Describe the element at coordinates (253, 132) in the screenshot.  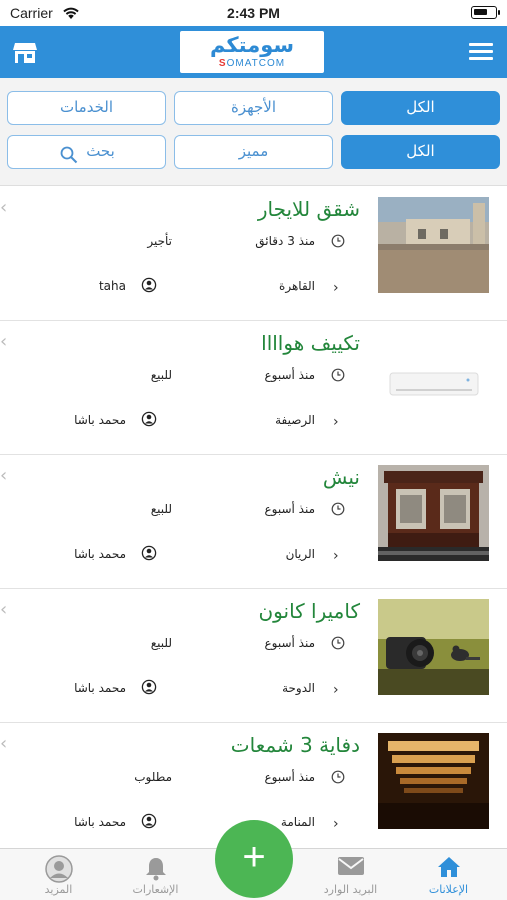
I see `filter-panel: الكل الأجهزة الخدمات الكل مميز بحث` at that location.